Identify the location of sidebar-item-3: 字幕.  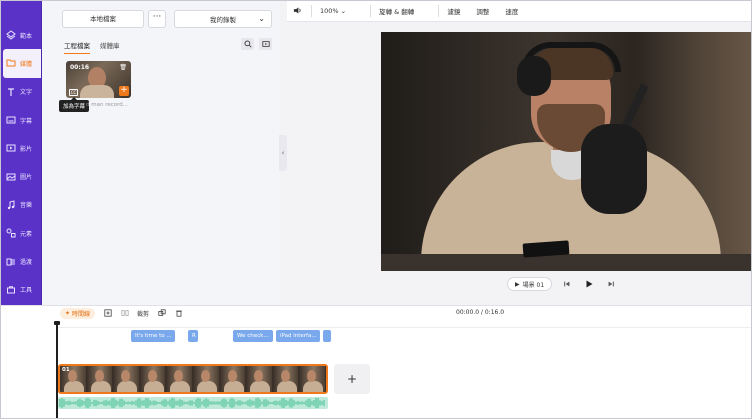
(20, 120).